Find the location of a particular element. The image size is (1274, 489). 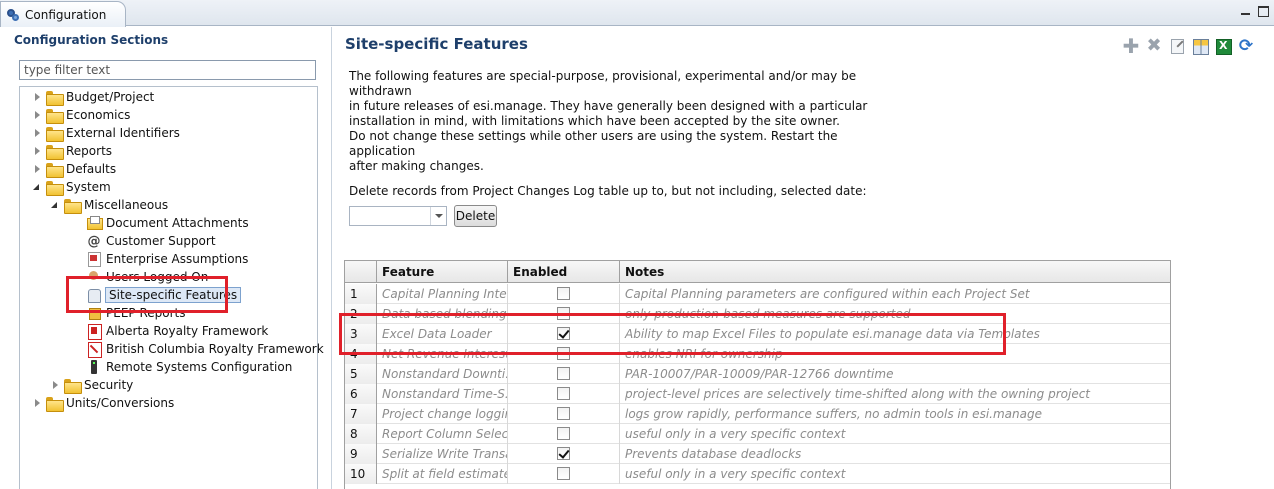

tree-item-bc-royalty-framework: British Columbia Royalty Framework is located at coordinates (205, 349).